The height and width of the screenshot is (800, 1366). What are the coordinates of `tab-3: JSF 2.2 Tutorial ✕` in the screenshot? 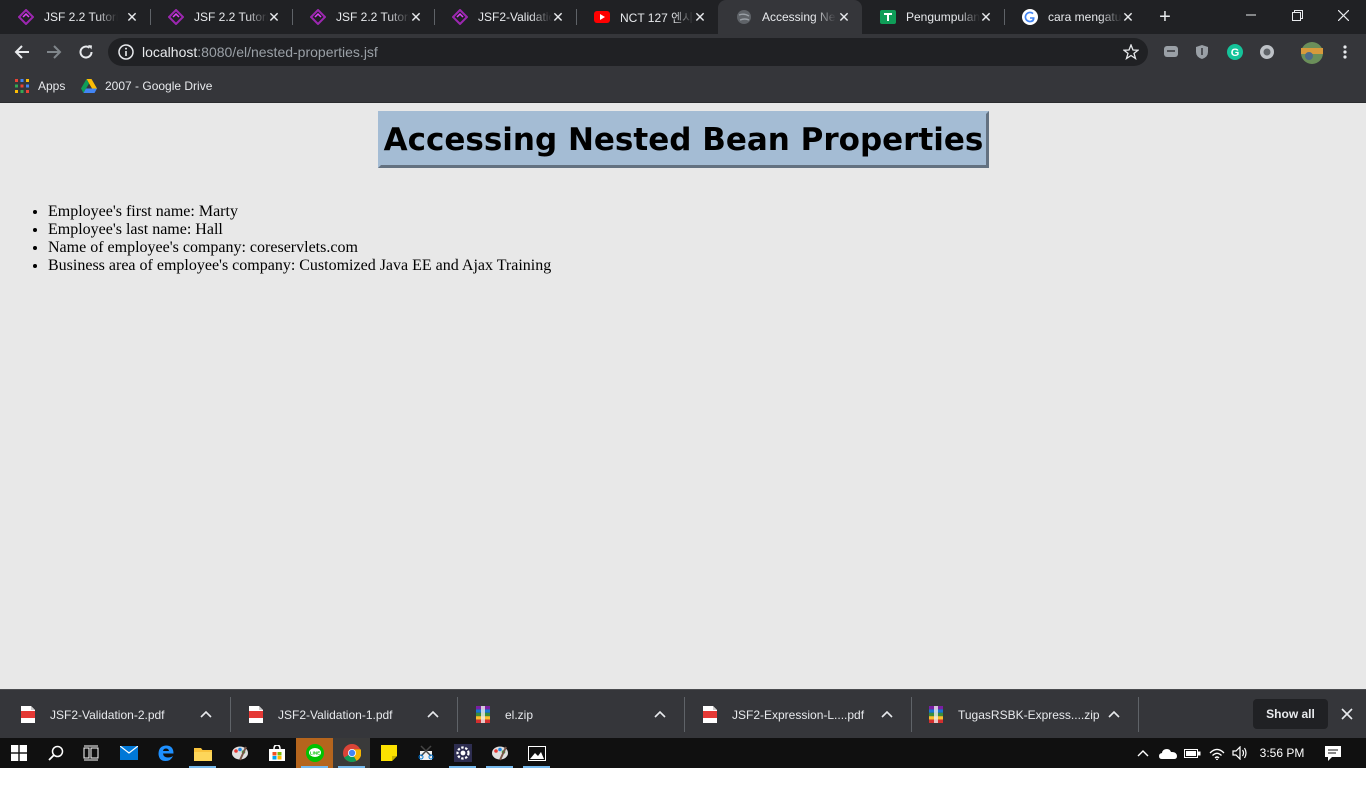 It's located at (363, 17).